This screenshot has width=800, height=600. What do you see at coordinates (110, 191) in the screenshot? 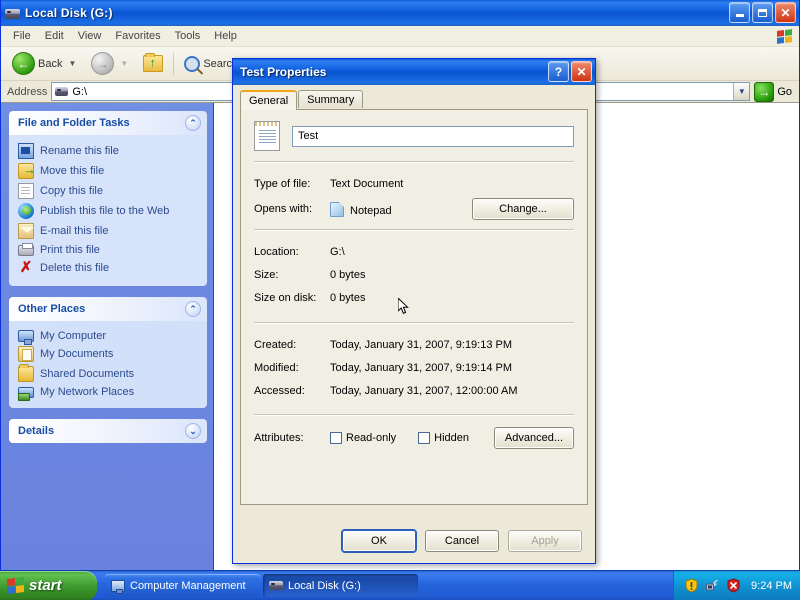
I see `sidebar-item-copy-this-file: Copy this file` at bounding box center [110, 191].